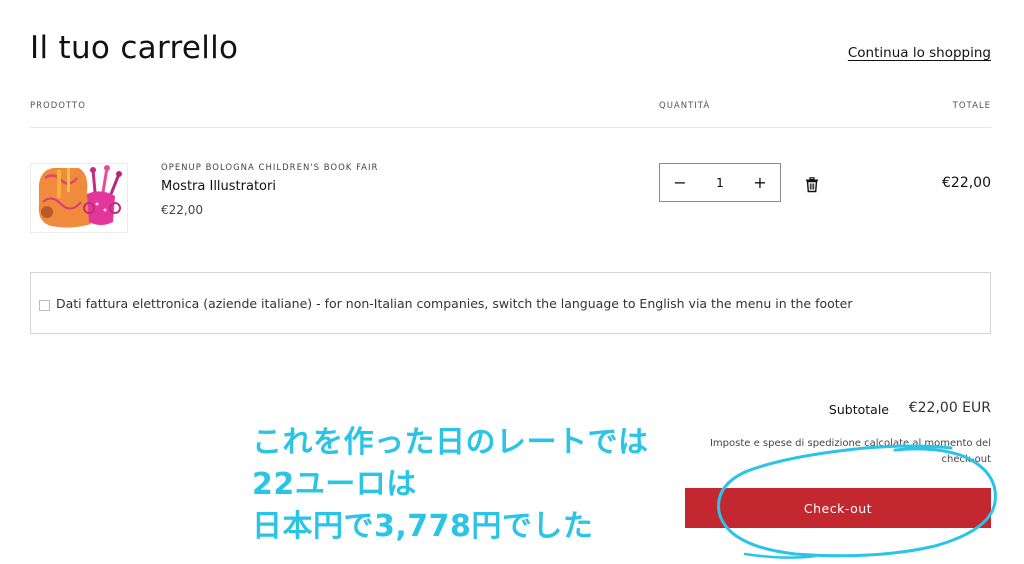 The width and height of the screenshot is (1024, 564). I want to click on remove-item-icon, so click(812, 185).